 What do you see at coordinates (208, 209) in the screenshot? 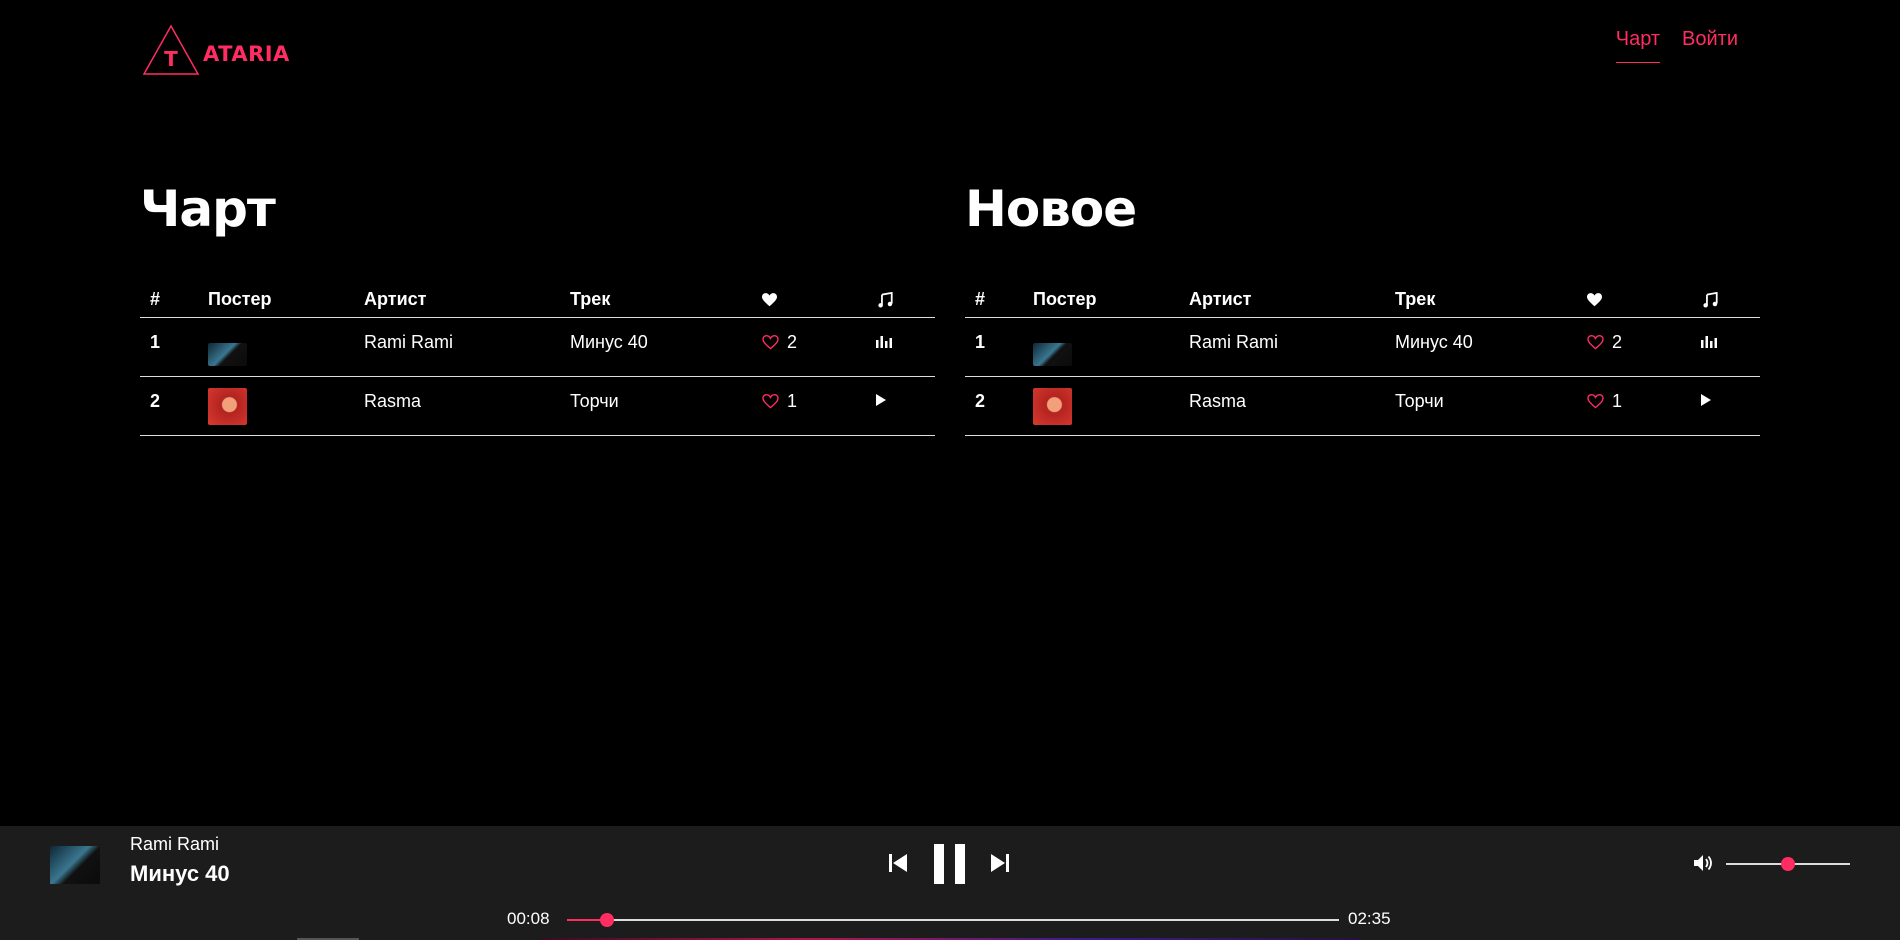
I see `section-title: Чарт` at bounding box center [208, 209].